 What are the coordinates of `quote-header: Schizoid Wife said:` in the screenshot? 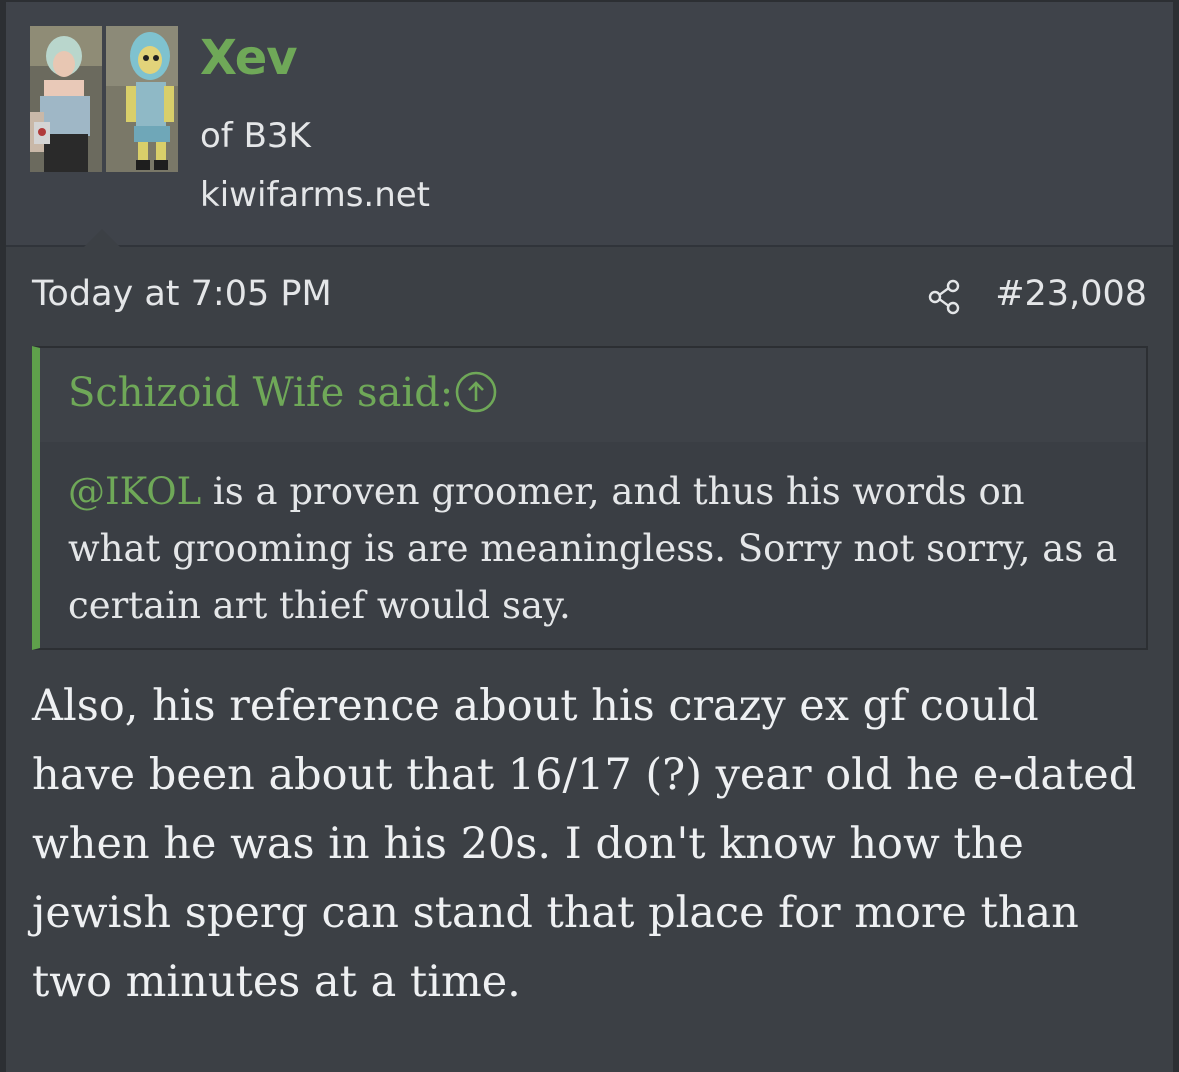 It's located at (593, 395).